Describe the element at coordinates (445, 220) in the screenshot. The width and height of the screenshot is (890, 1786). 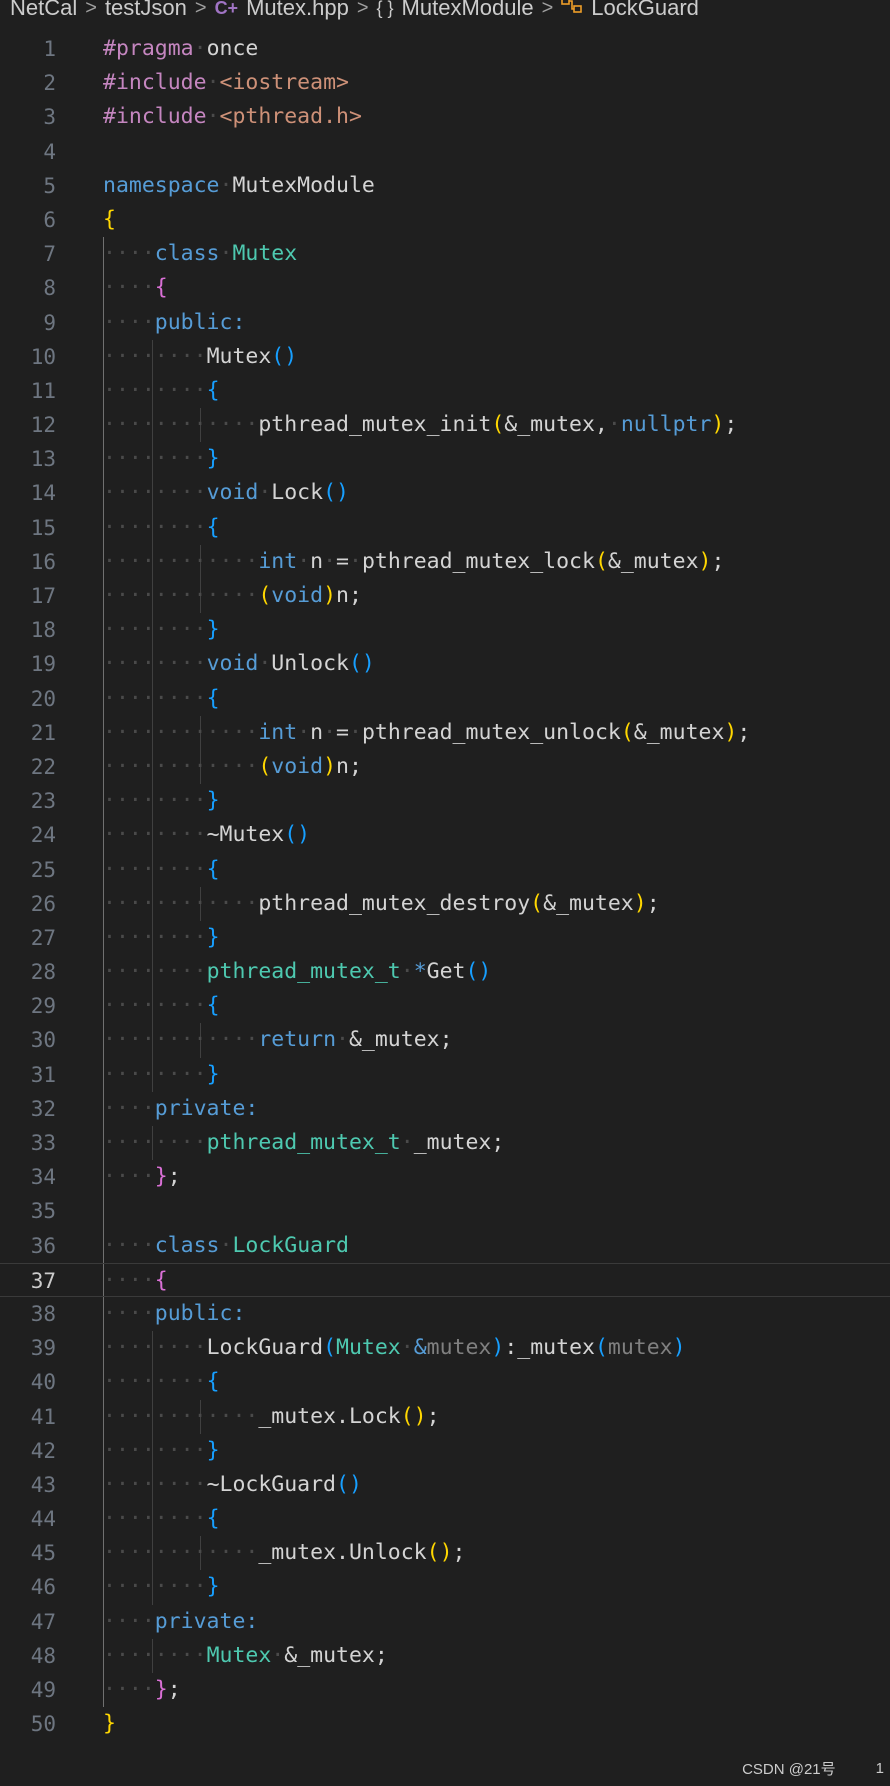
I see `code-line: 6{` at that location.